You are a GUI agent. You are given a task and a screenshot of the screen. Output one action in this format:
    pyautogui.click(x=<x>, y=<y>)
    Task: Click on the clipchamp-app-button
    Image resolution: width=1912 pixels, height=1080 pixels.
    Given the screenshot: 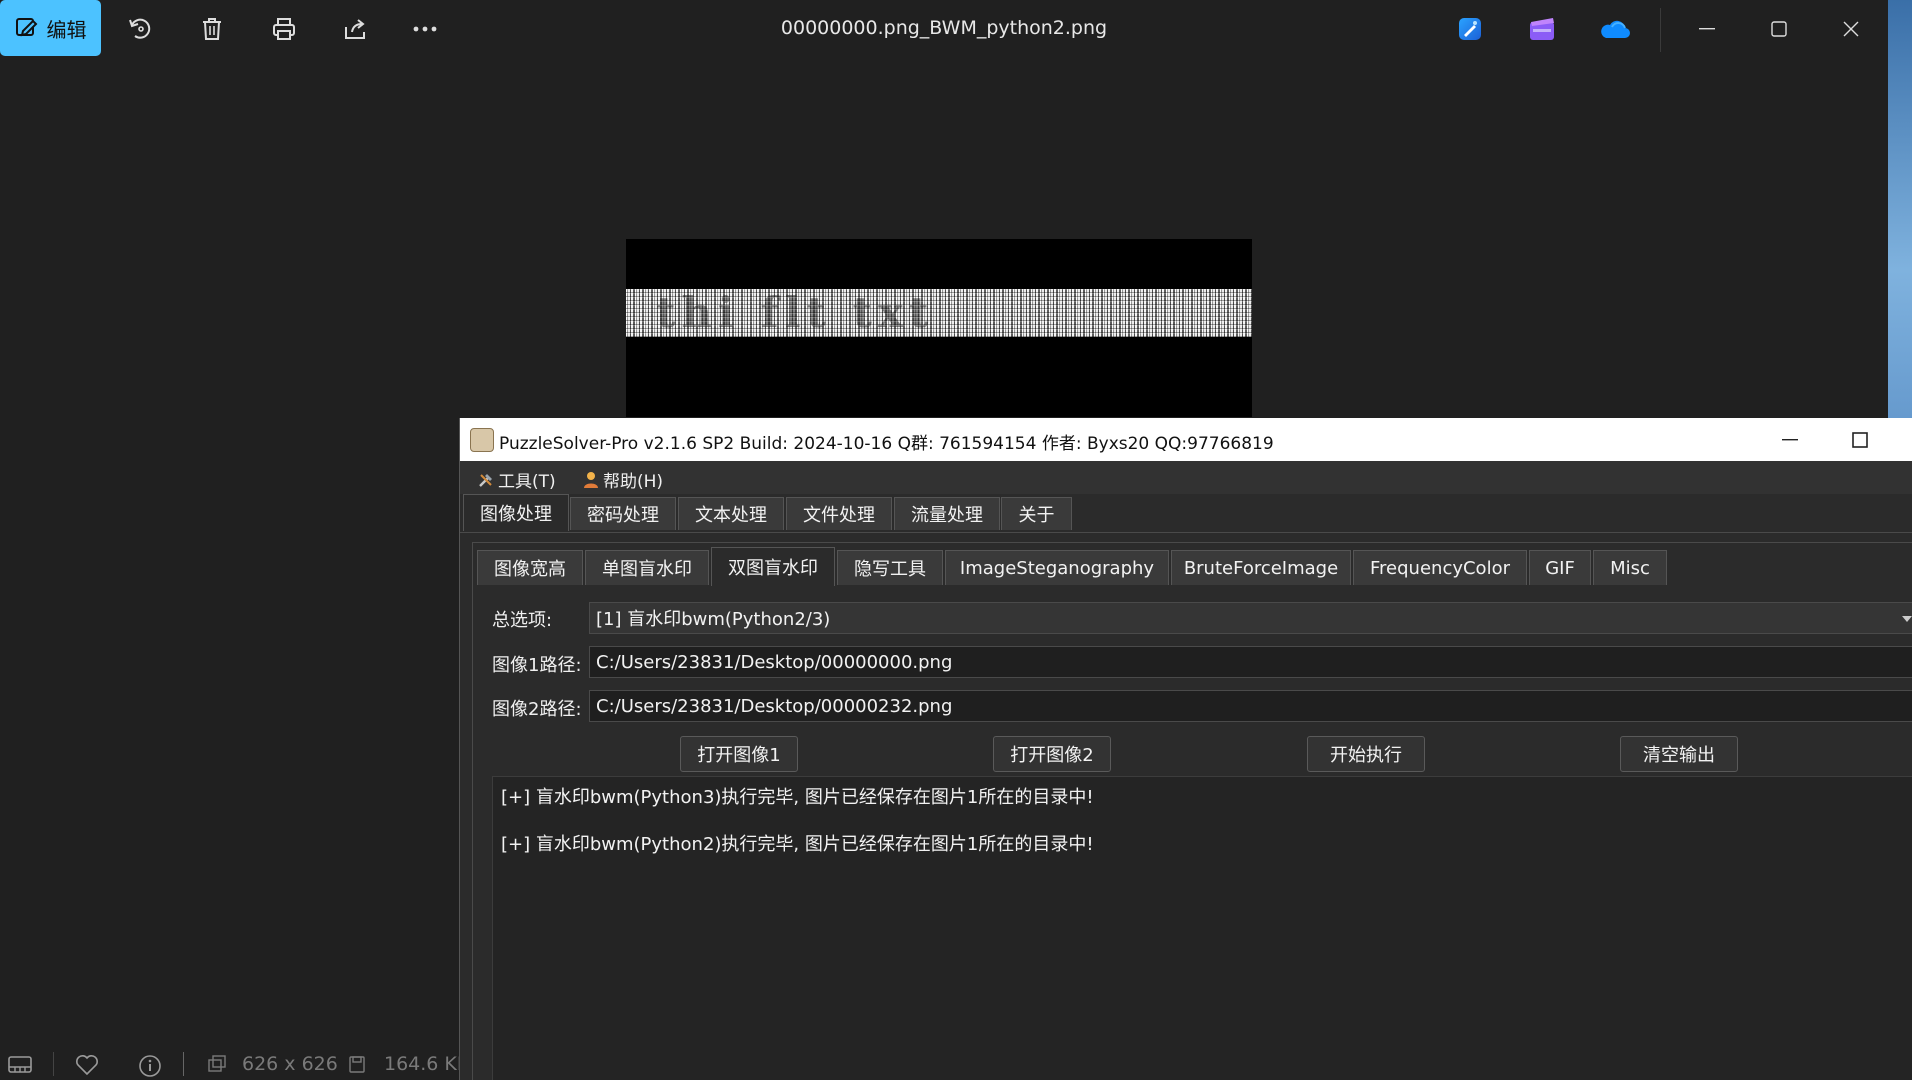 What is the action you would take?
    pyautogui.click(x=1542, y=29)
    